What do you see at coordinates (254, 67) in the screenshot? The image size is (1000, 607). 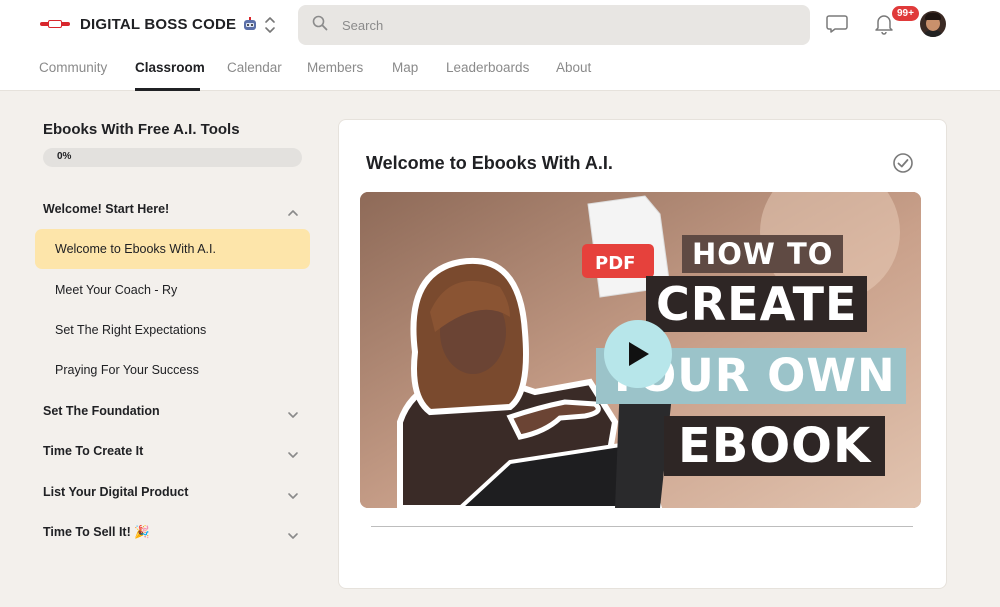 I see `tab-calendar: Calendar` at bounding box center [254, 67].